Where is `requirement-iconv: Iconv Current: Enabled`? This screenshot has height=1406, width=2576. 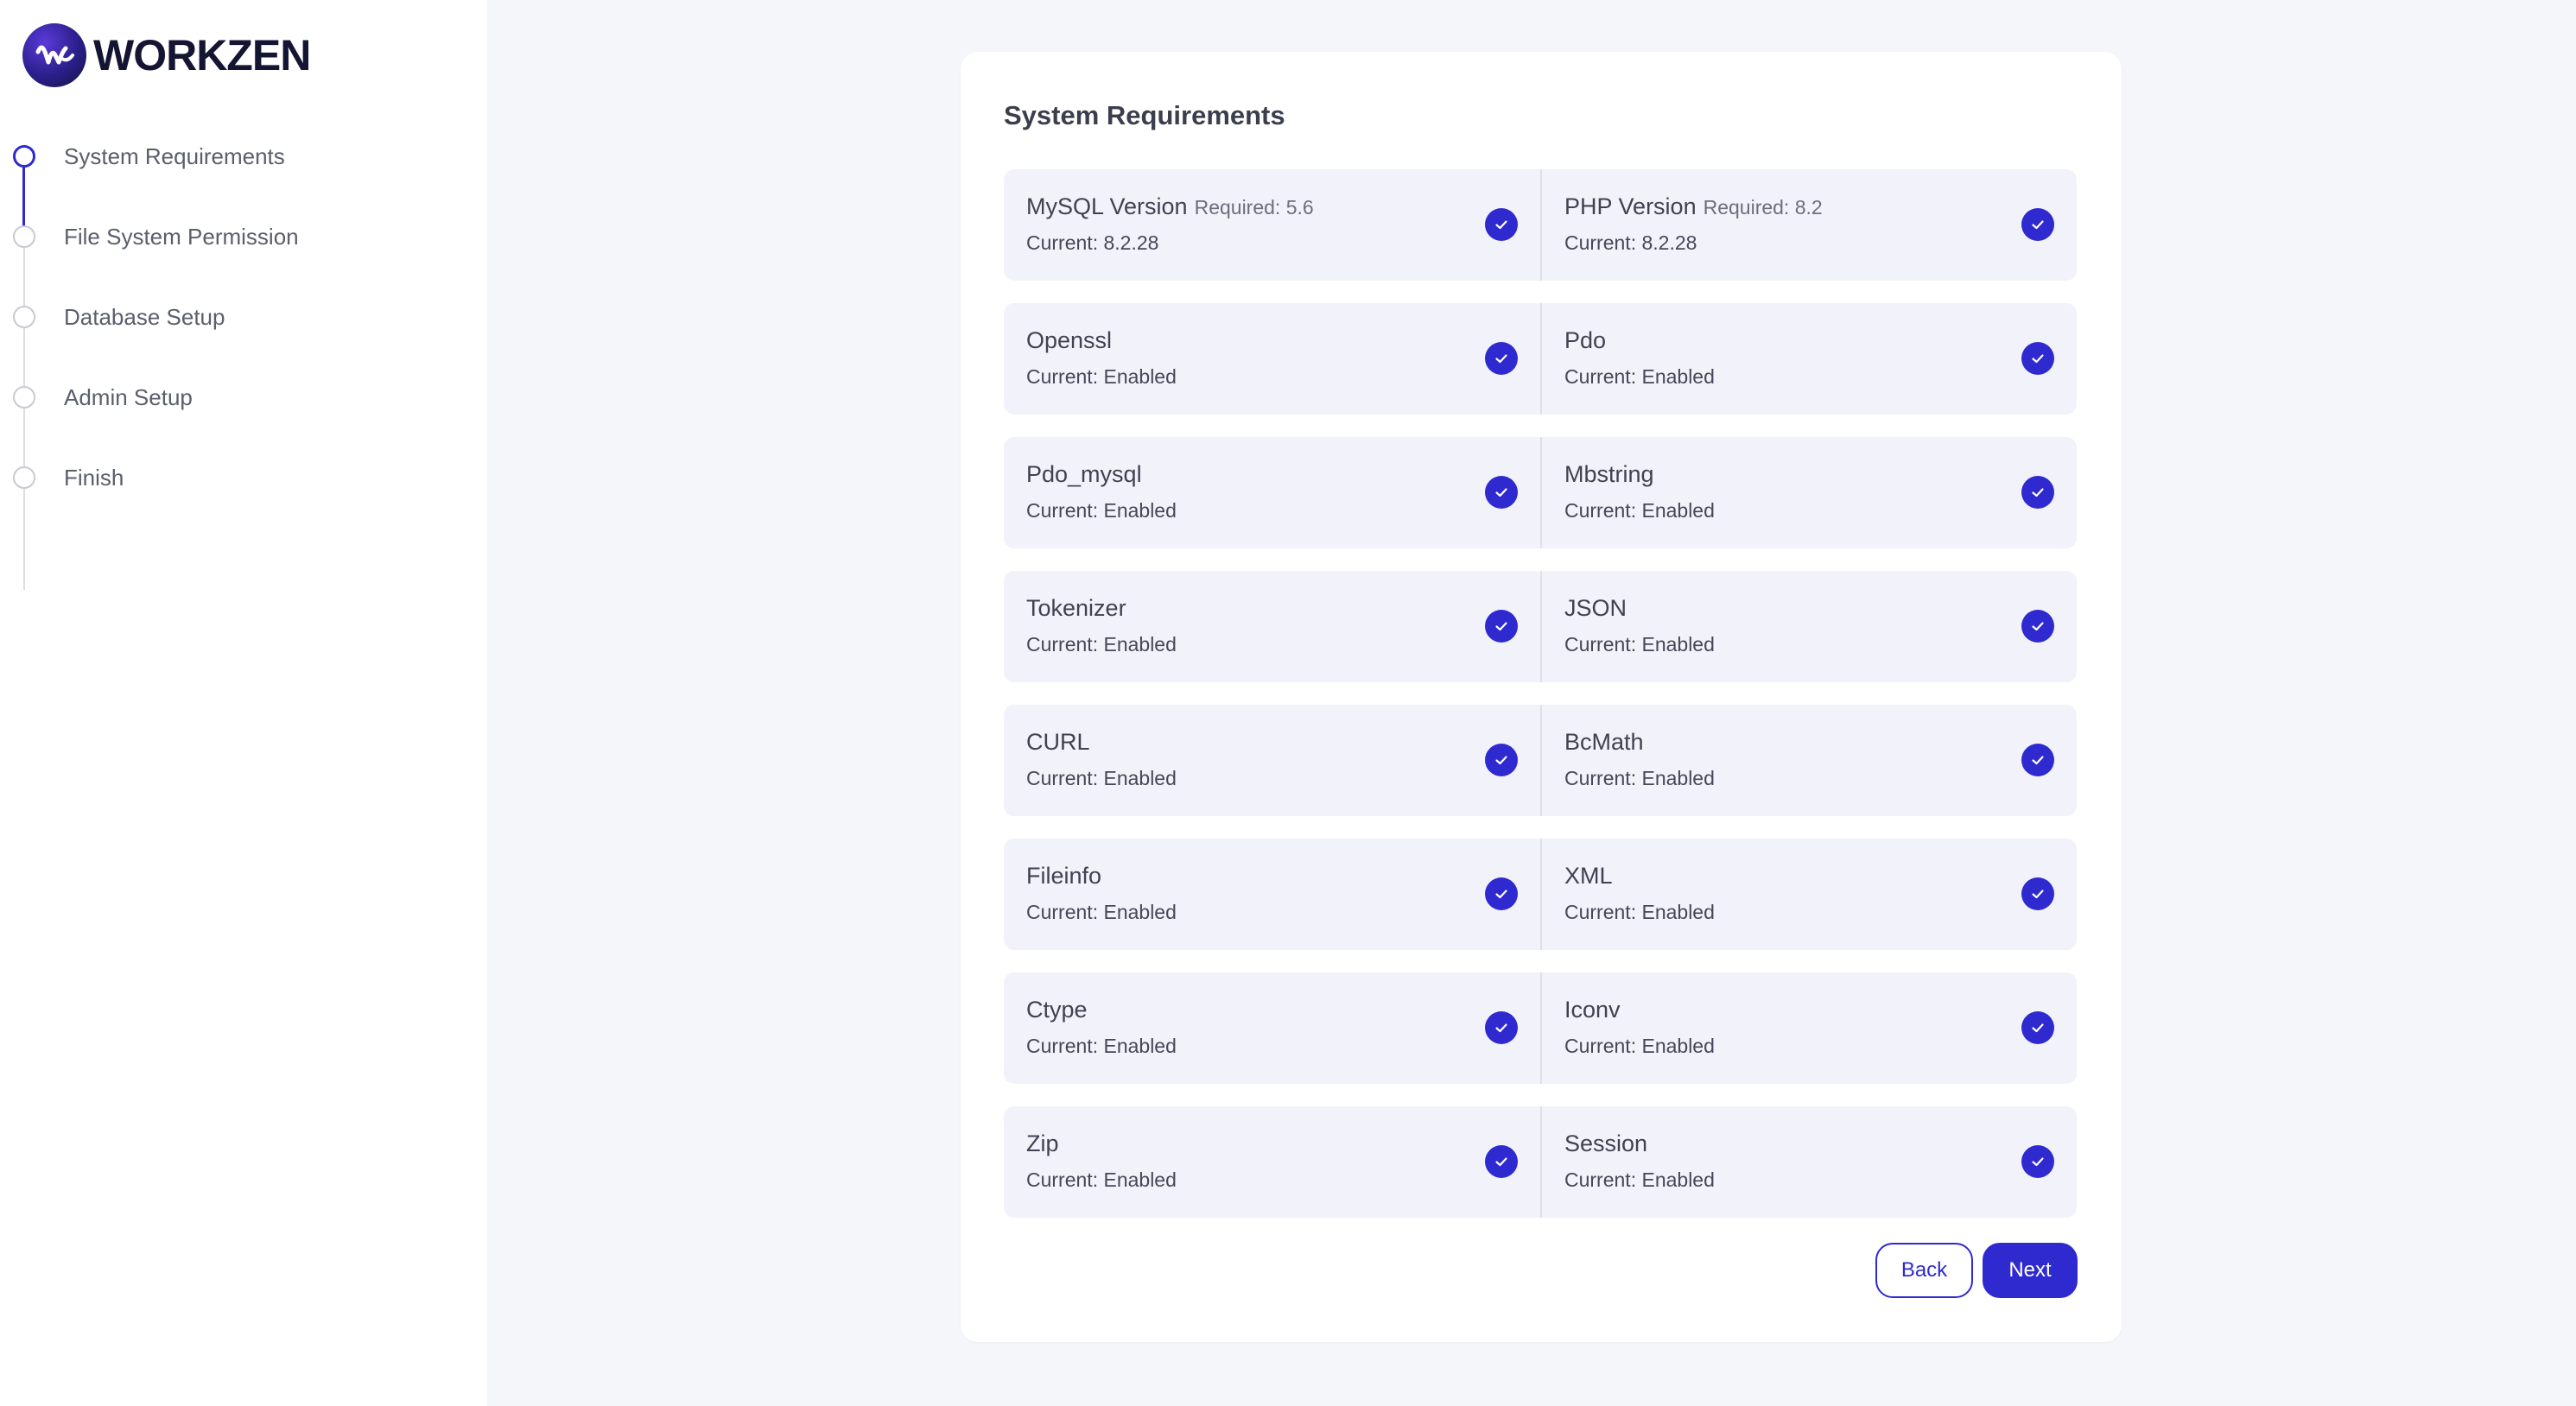
requirement-iconv: Iconv Current: Enabled is located at coordinates (1808, 1028).